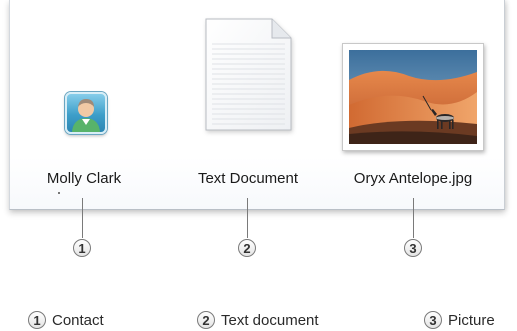 This screenshot has width=517, height=331. I want to click on callout-number-3: 3, so click(413, 248).